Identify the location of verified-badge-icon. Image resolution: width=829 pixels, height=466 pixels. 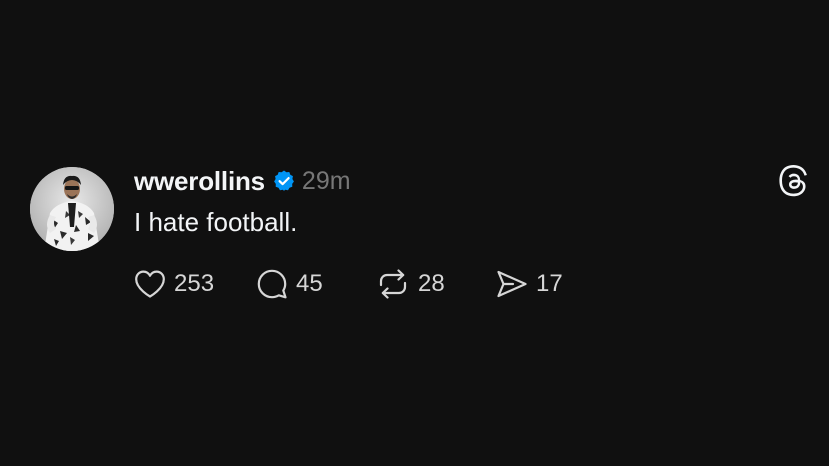
(284, 181).